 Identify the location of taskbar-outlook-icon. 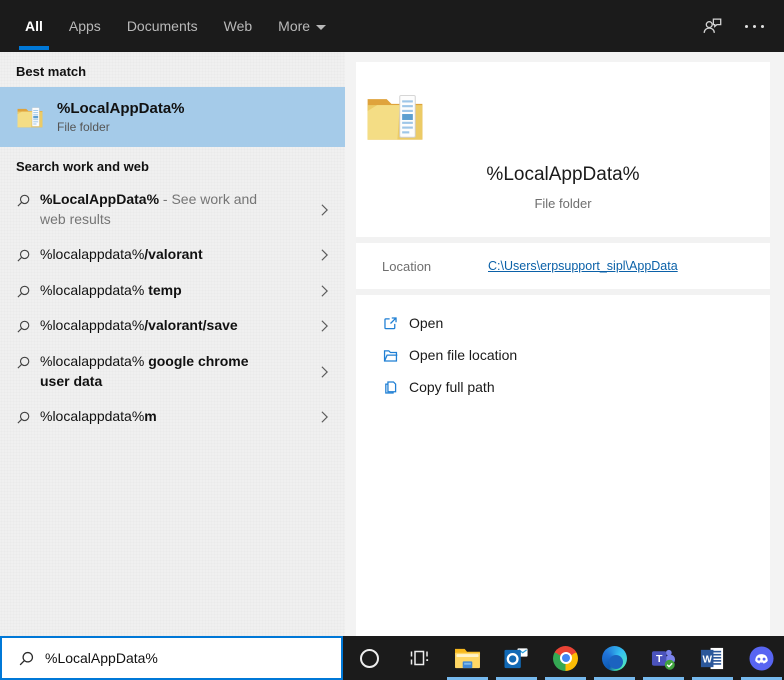
(516, 658).